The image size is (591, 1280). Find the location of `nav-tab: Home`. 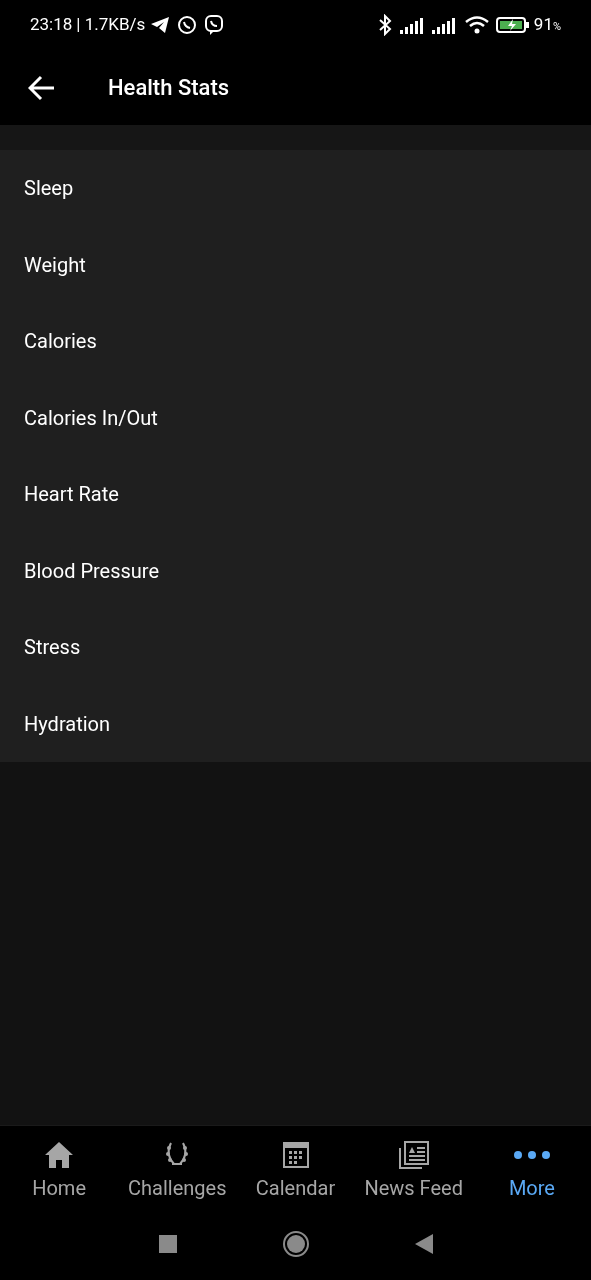

nav-tab: Home is located at coordinates (59, 1170).